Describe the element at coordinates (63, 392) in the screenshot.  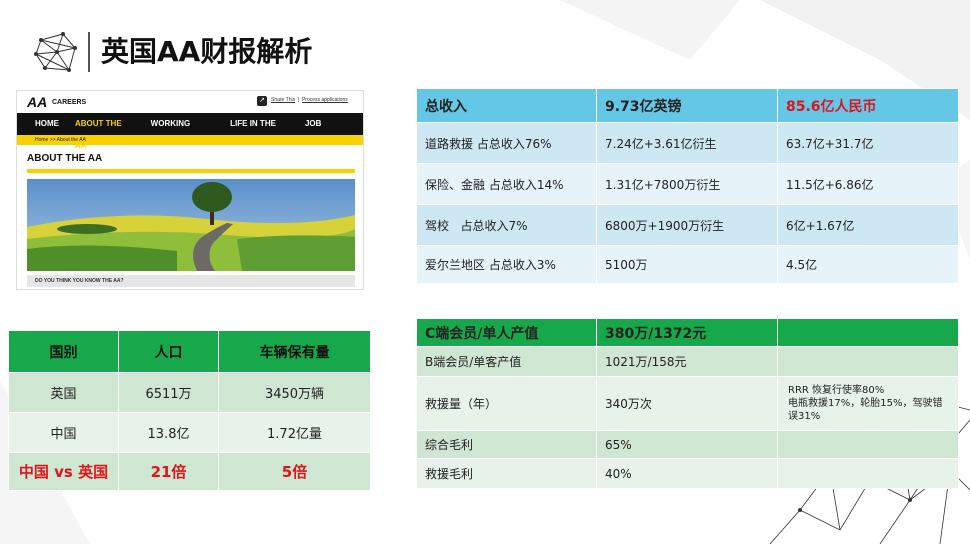
I see `table-cell: 英国` at that location.